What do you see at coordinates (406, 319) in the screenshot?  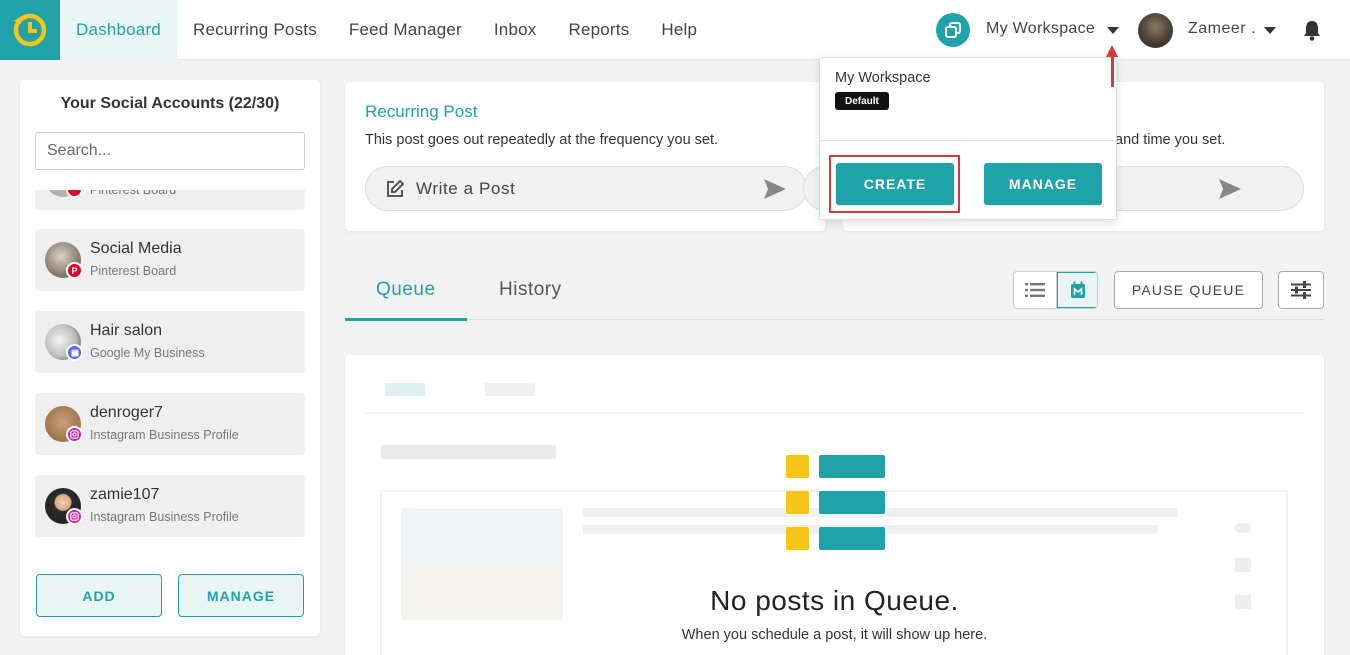 I see `tab-active-indicator` at bounding box center [406, 319].